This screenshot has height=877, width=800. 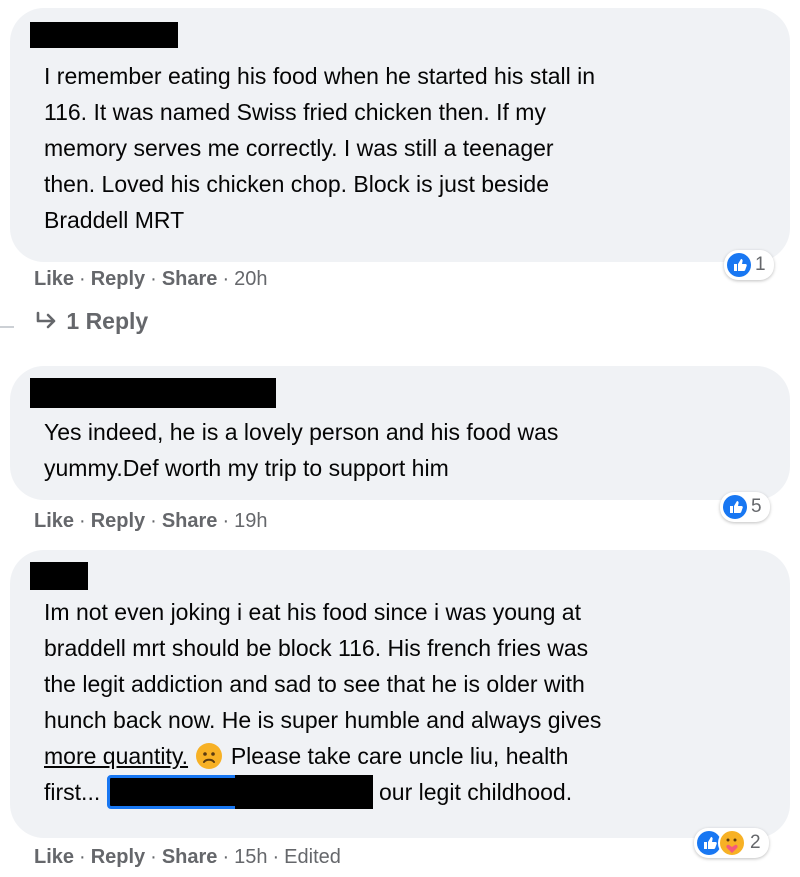 What do you see at coordinates (312, 857) in the screenshot?
I see `edited-label: Edited` at bounding box center [312, 857].